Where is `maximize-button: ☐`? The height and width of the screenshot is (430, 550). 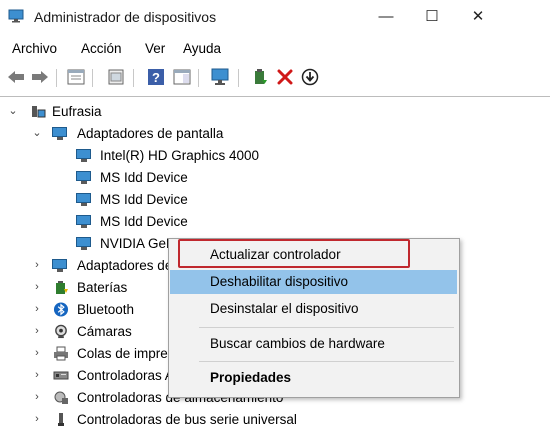 maximize-button: ☐ is located at coordinates (432, 17).